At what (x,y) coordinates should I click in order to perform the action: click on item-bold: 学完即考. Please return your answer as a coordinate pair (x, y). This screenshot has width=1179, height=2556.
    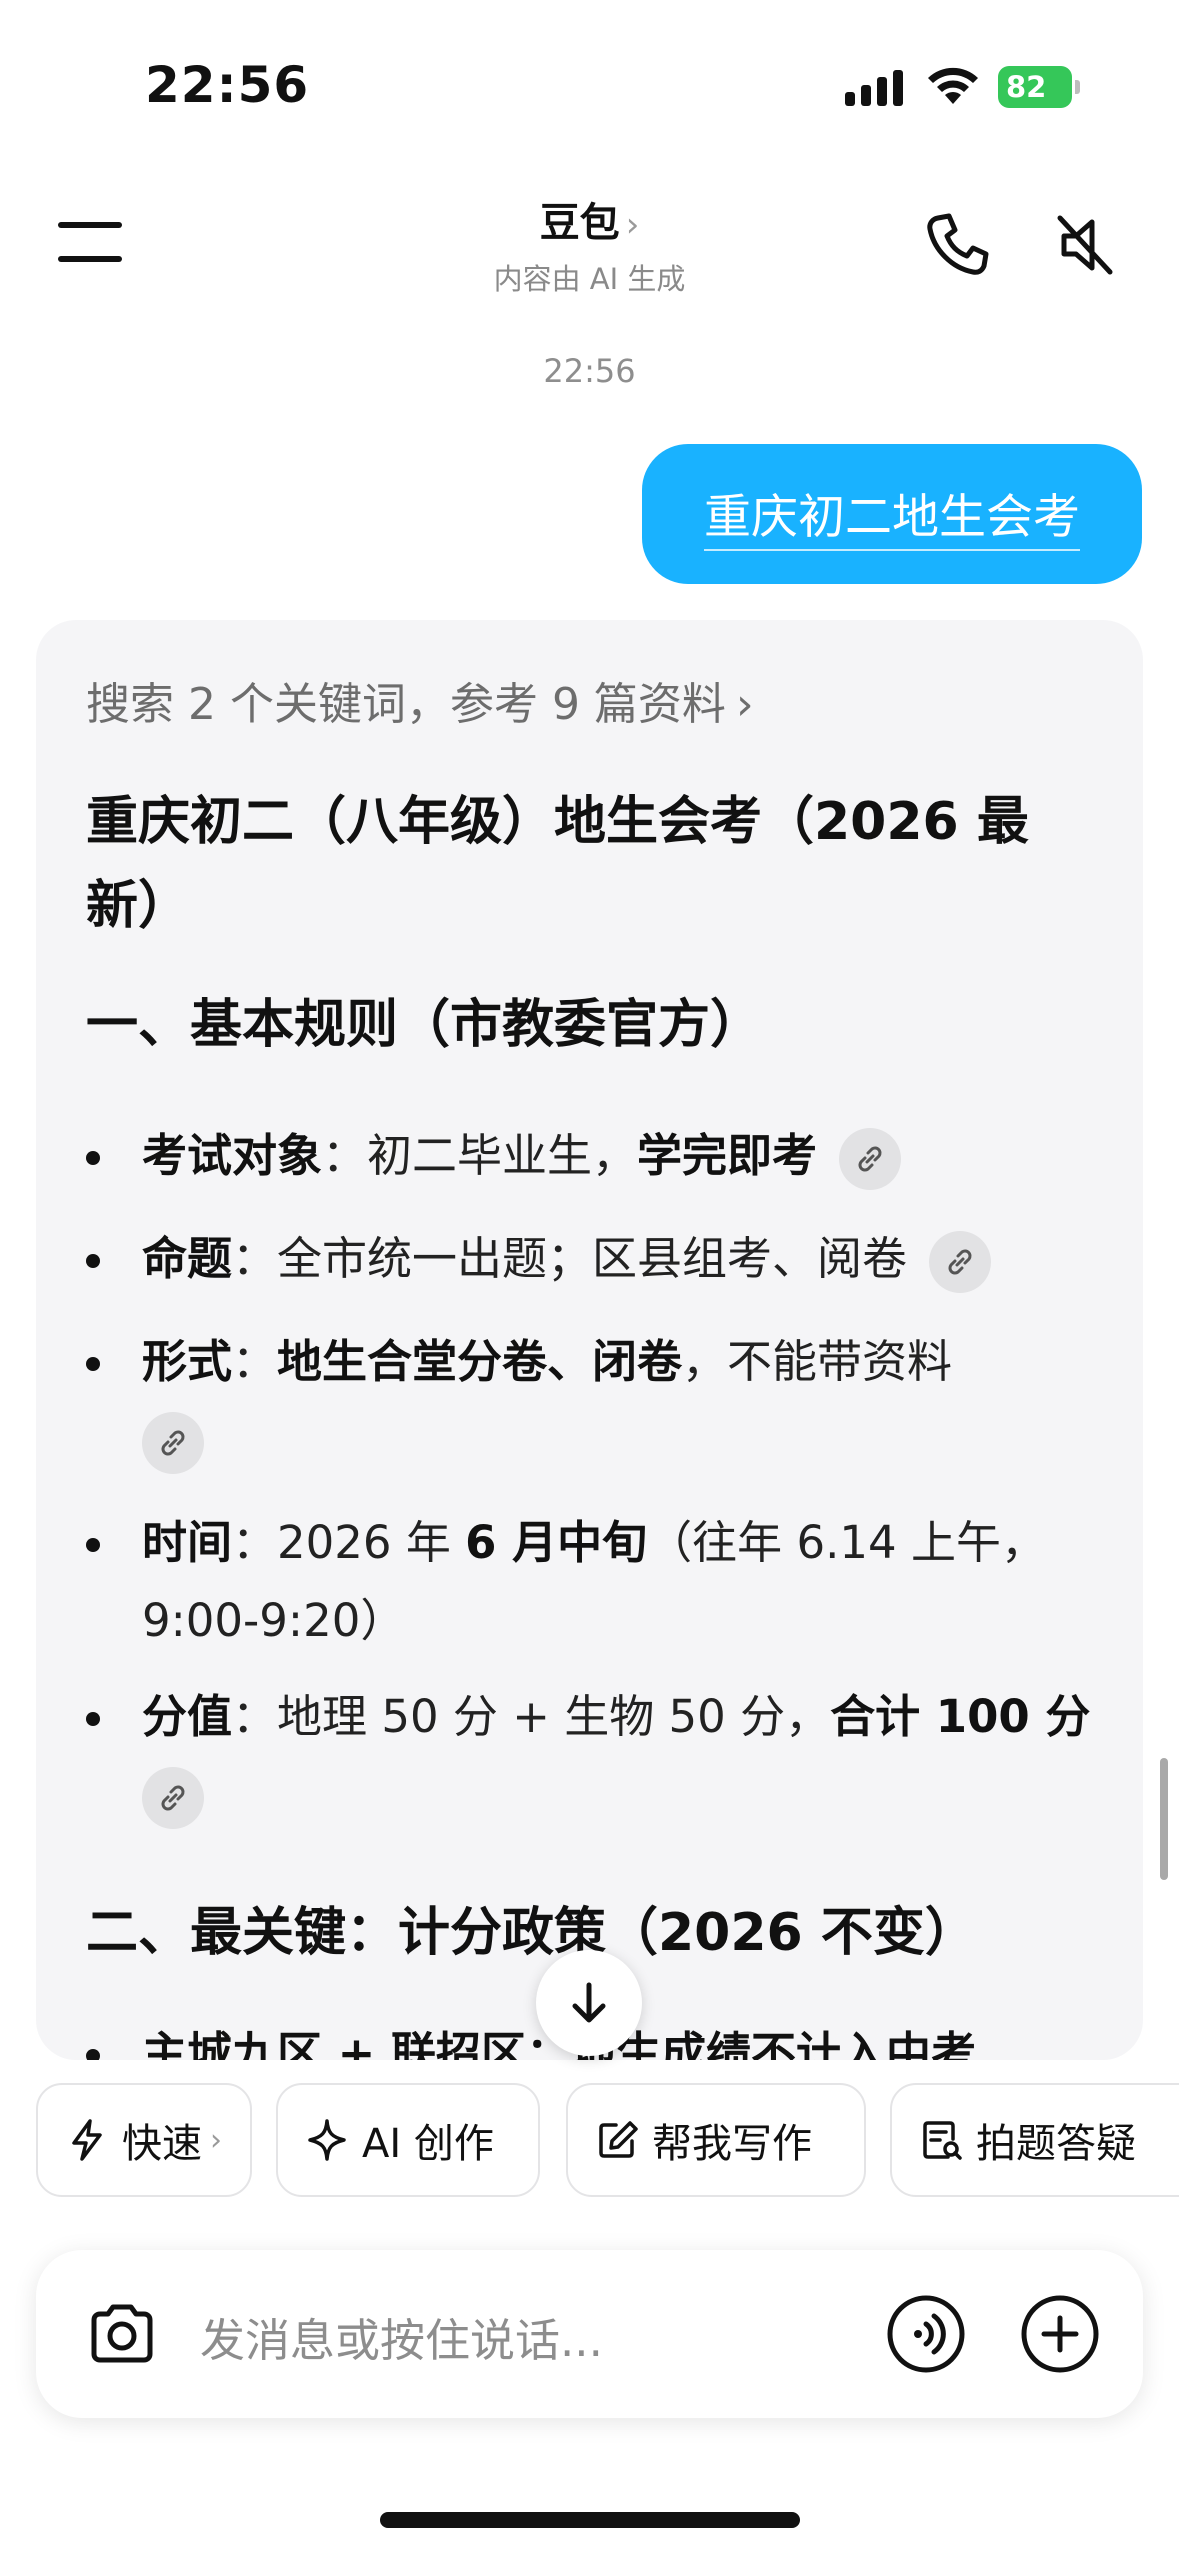
    Looking at the image, I should click on (727, 1155).